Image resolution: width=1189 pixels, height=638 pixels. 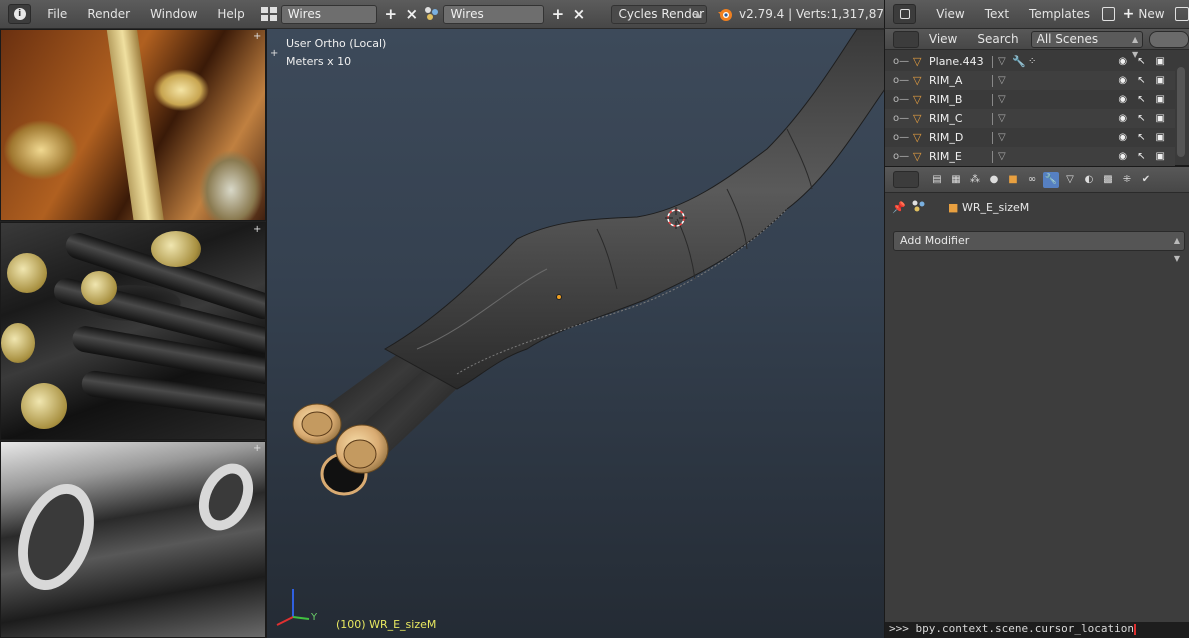 What do you see at coordinates (1127, 180) in the screenshot?
I see `particles-tab-icon: ⁜` at bounding box center [1127, 180].